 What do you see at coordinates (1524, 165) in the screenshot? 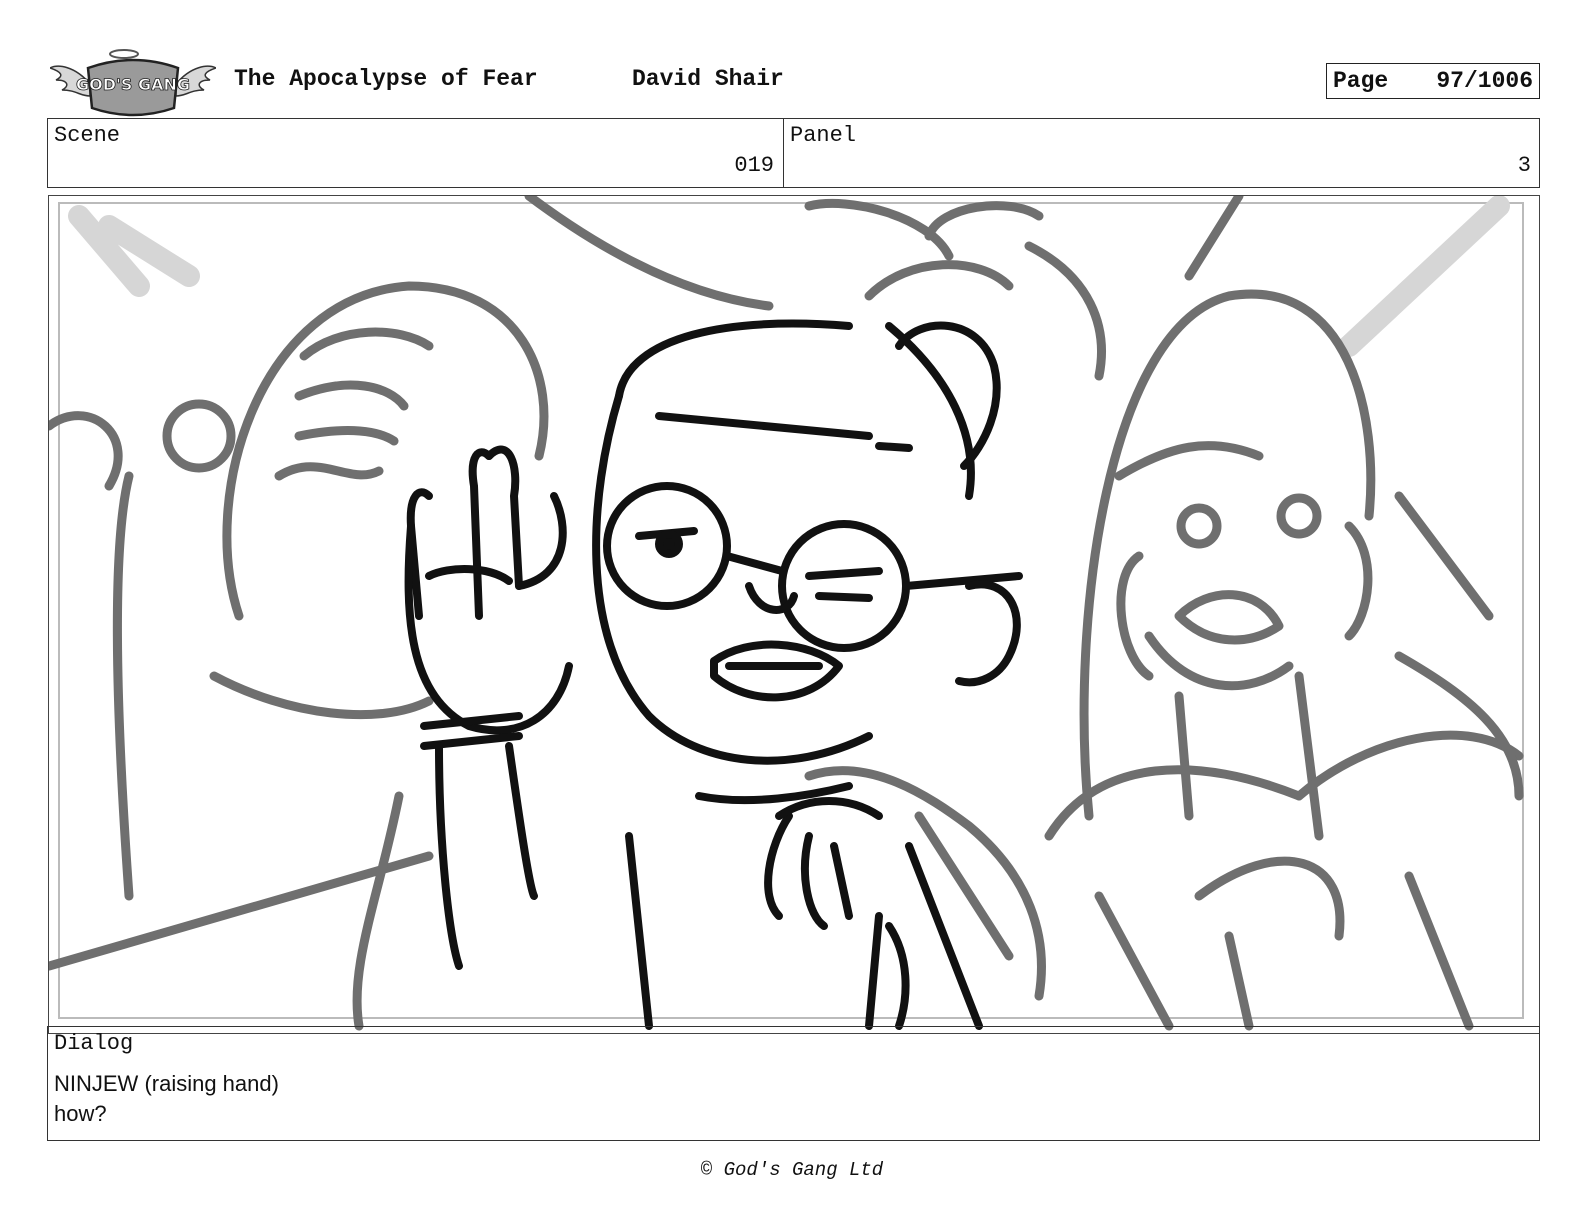
I see `panel-number: 3` at bounding box center [1524, 165].